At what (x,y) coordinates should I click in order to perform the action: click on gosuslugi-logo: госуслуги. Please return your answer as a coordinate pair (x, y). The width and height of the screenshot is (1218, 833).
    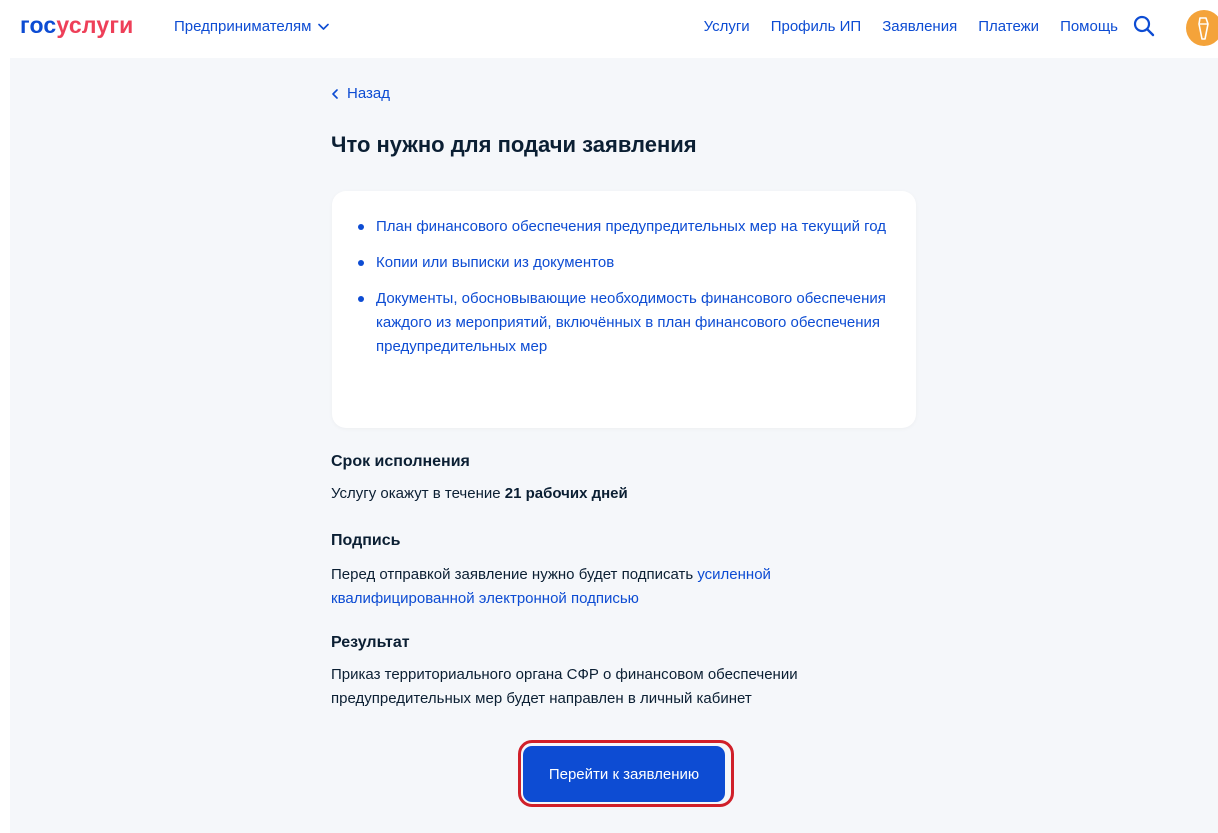
    Looking at the image, I should click on (76, 25).